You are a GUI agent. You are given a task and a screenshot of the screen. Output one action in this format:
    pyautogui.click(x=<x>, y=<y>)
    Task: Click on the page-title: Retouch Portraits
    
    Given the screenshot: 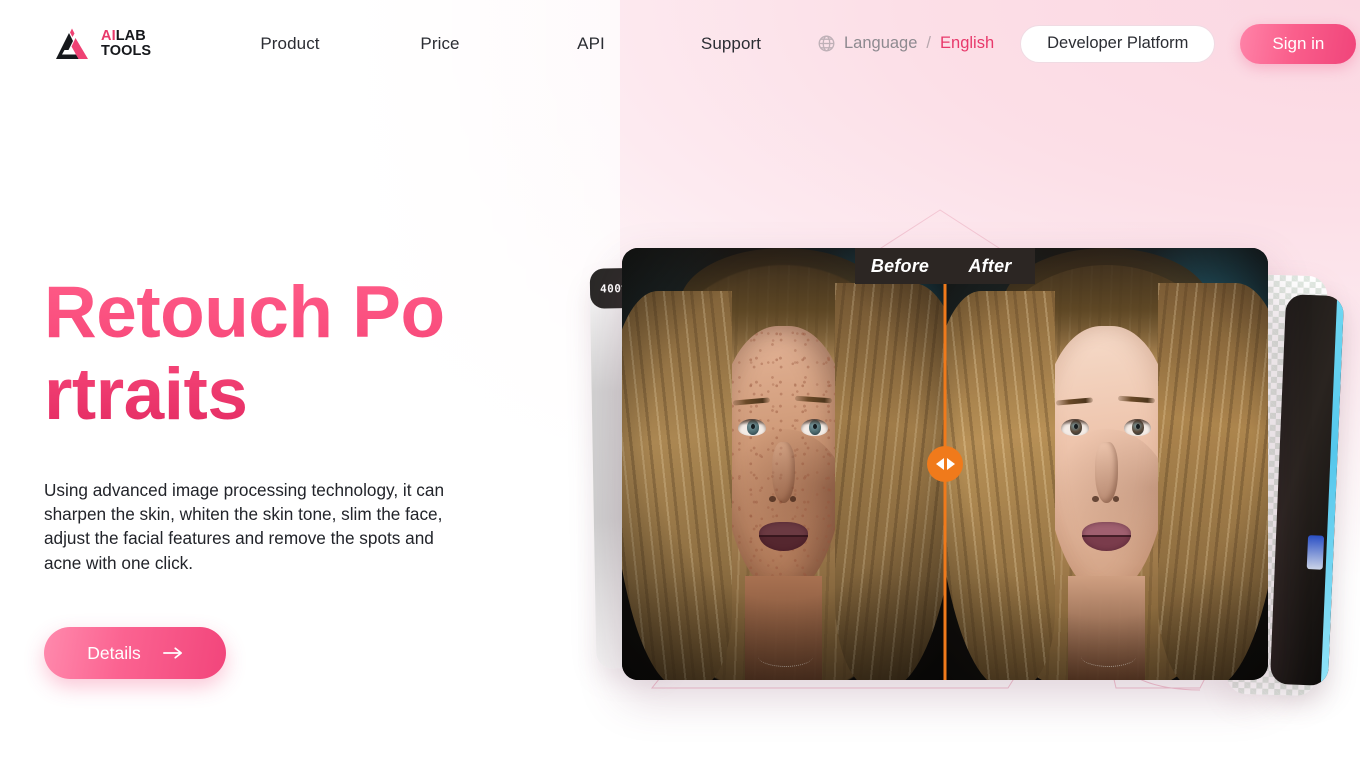 What is the action you would take?
    pyautogui.click(x=256, y=354)
    